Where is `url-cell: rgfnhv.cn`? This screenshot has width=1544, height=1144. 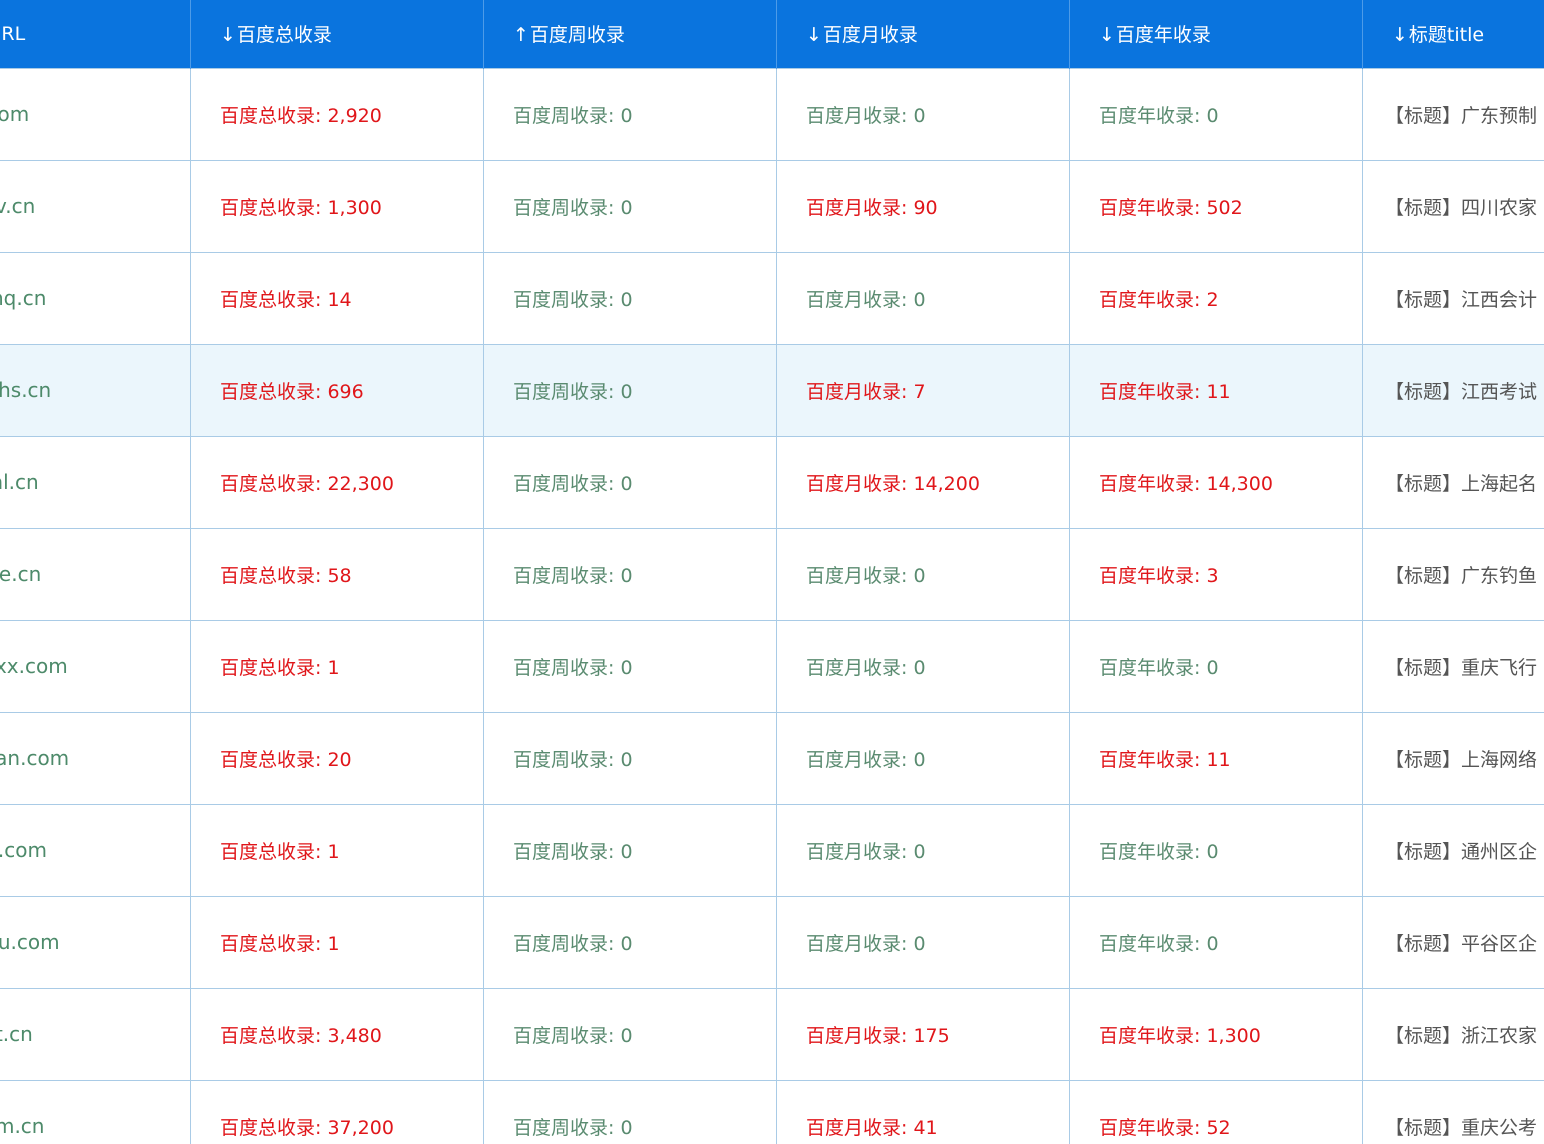 url-cell: rgfnhv.cn is located at coordinates (95, 206).